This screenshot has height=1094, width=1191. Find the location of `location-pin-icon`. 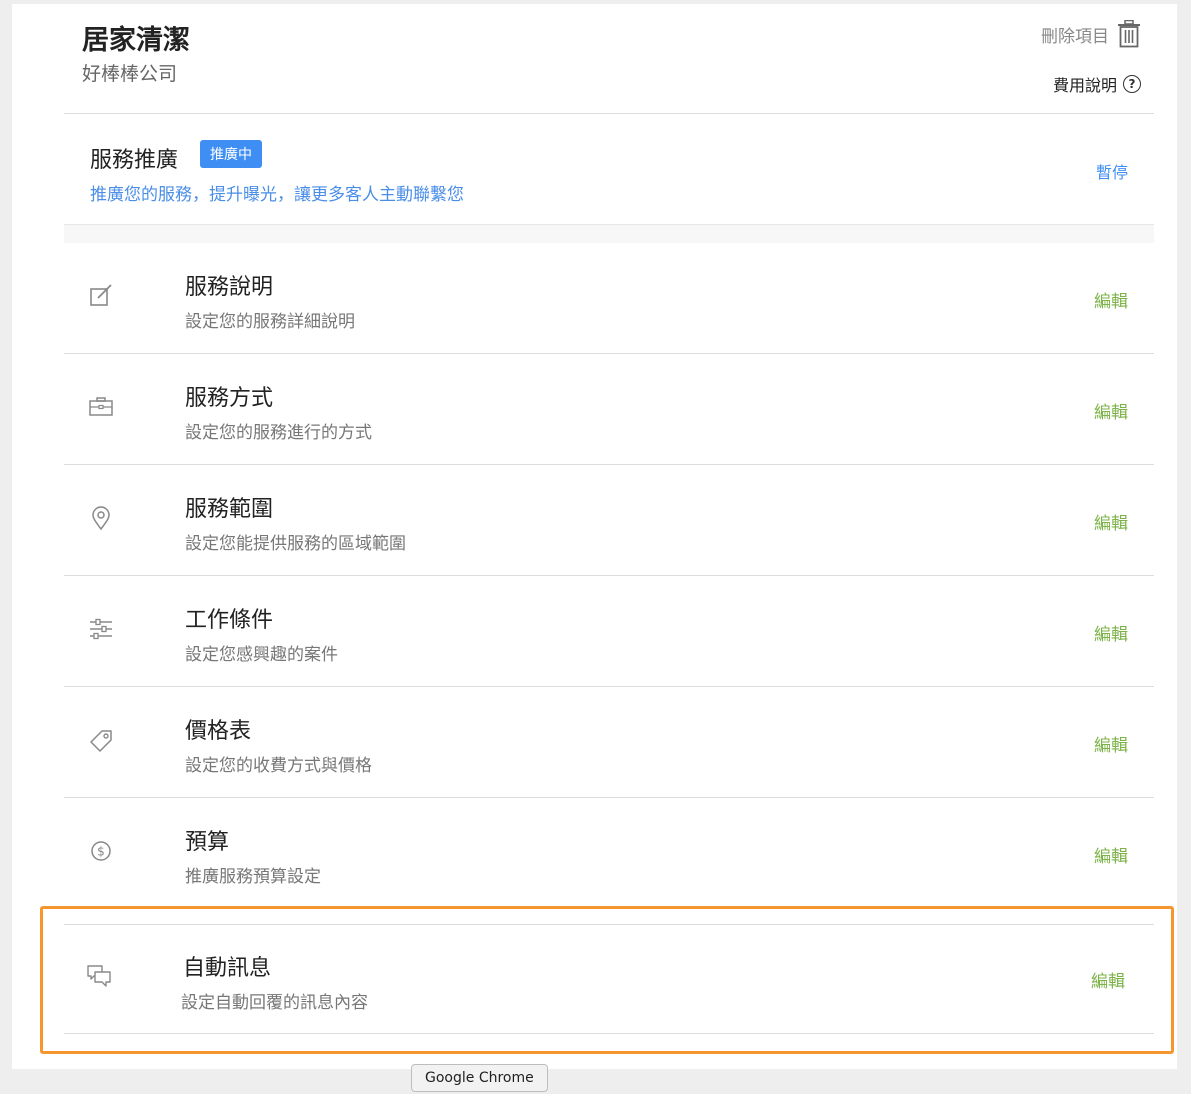

location-pin-icon is located at coordinates (101, 518).